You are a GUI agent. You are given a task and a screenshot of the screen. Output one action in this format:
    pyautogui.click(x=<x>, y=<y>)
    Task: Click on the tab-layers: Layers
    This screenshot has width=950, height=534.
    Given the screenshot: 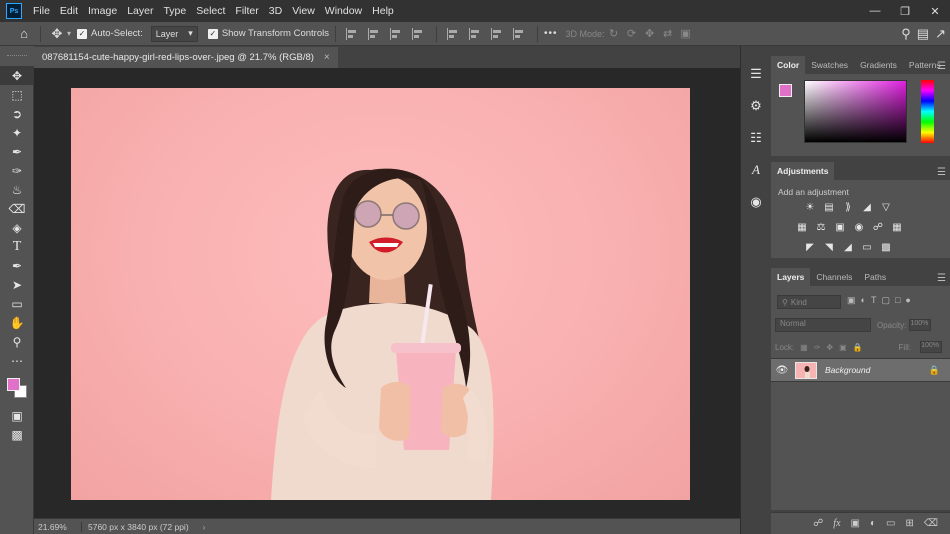 What is the action you would take?
    pyautogui.click(x=791, y=277)
    